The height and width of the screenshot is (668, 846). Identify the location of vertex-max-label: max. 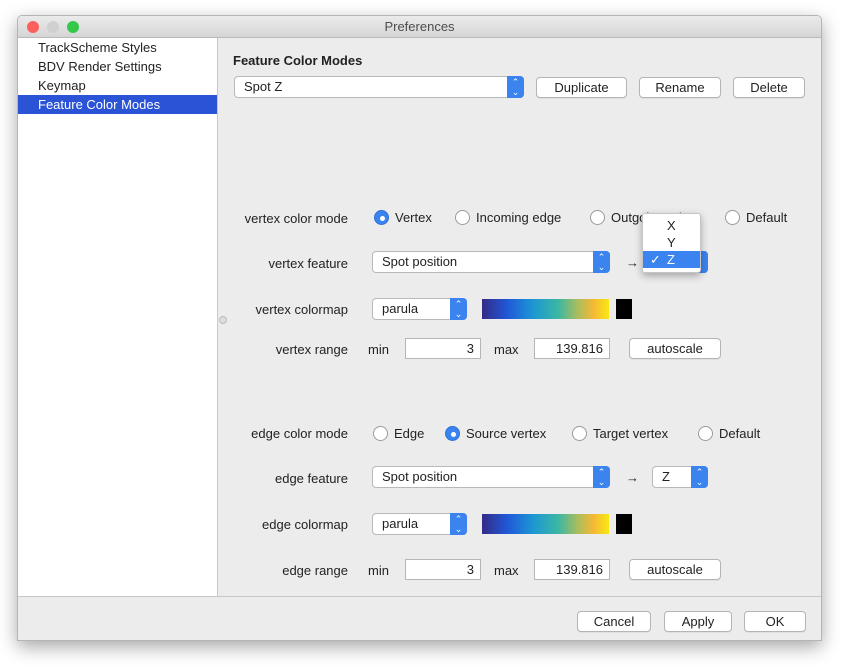
(506, 349).